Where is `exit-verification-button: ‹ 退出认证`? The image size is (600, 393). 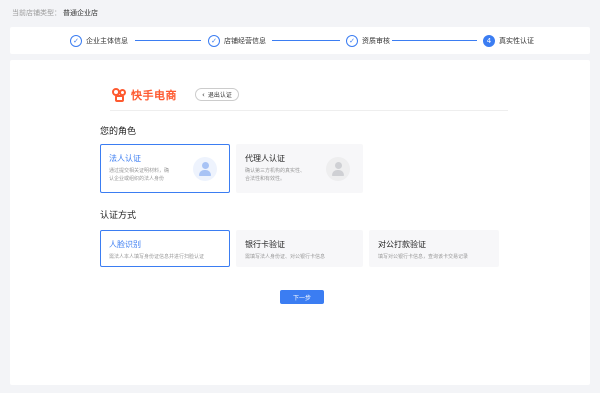 exit-verification-button: ‹ 退出认证 is located at coordinates (217, 94).